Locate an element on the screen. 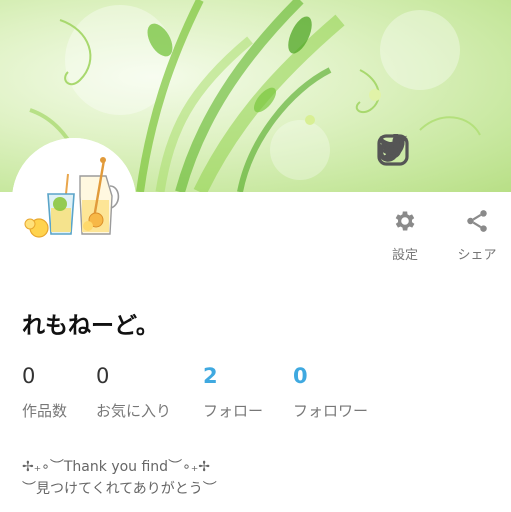  instagram-icon is located at coordinates (441, 152).